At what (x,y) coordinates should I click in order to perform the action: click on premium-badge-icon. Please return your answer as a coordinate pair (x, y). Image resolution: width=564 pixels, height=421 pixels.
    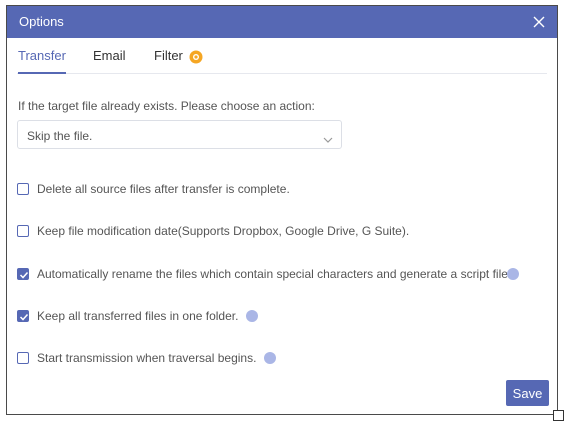
    Looking at the image, I should click on (196, 57).